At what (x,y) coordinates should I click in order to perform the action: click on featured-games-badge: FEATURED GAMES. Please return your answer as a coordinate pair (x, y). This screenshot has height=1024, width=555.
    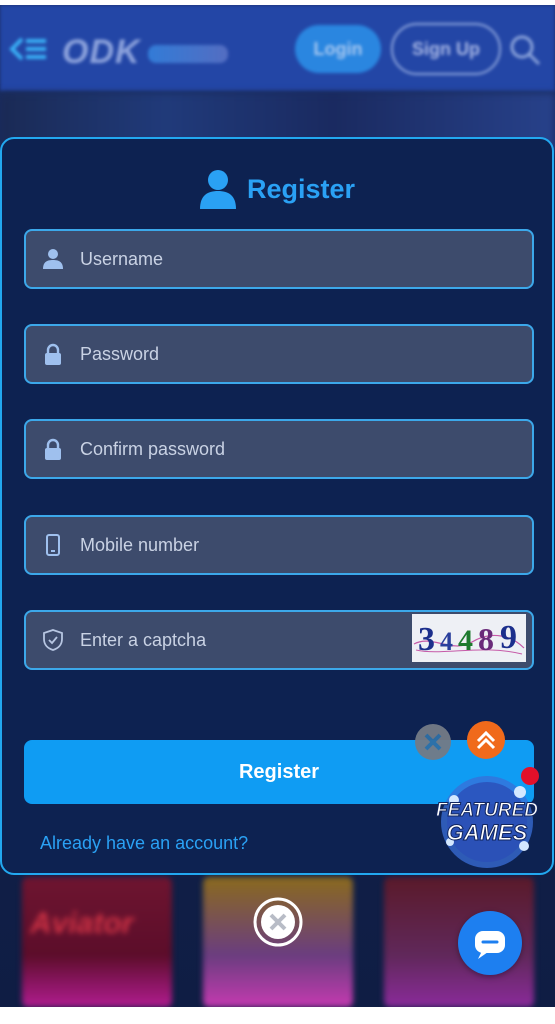
    Looking at the image, I should click on (487, 820).